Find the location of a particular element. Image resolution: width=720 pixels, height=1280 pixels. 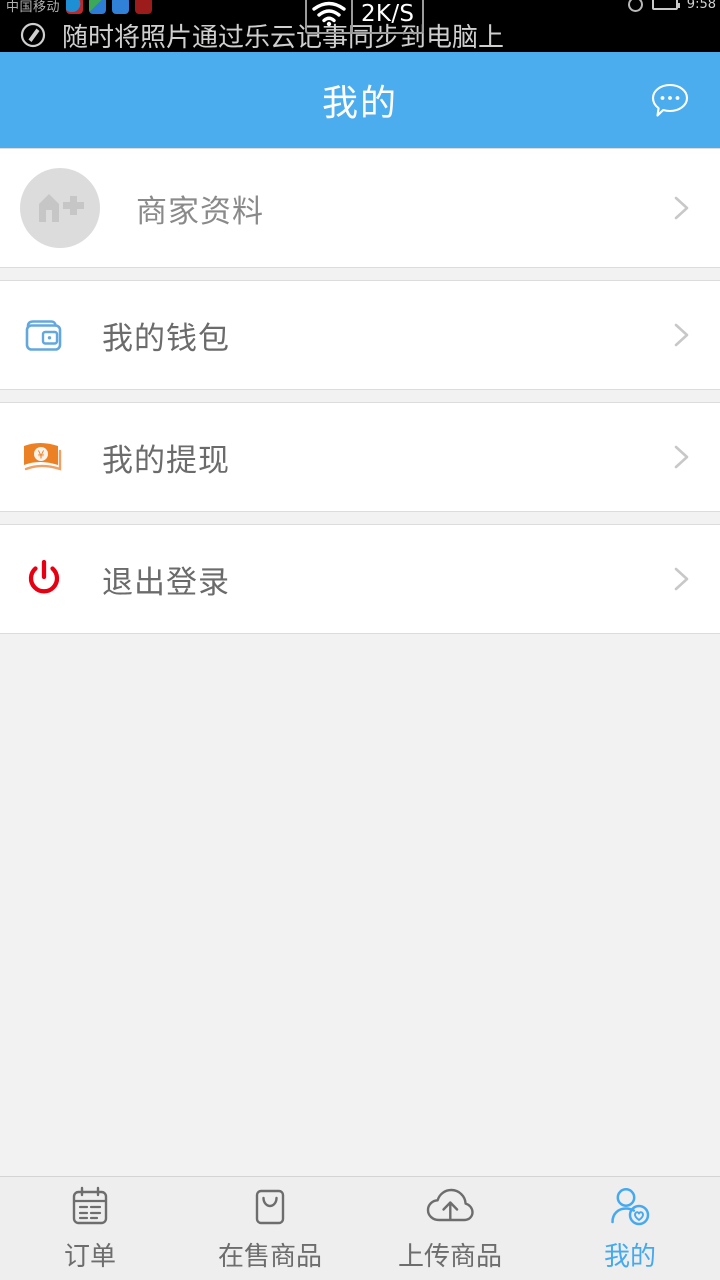

status-bar-left-icons: 中国移动 is located at coordinates (79, 8).